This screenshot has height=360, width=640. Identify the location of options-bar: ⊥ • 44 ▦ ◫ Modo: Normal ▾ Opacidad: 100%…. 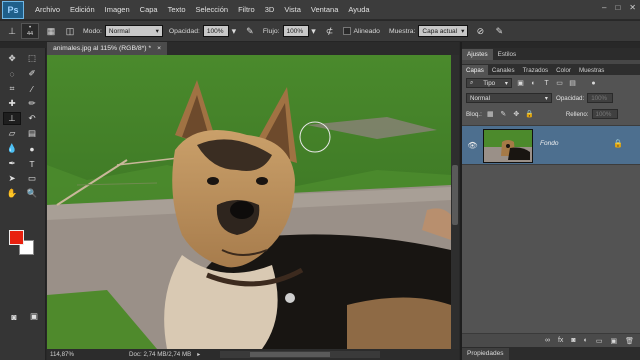
(320, 31).